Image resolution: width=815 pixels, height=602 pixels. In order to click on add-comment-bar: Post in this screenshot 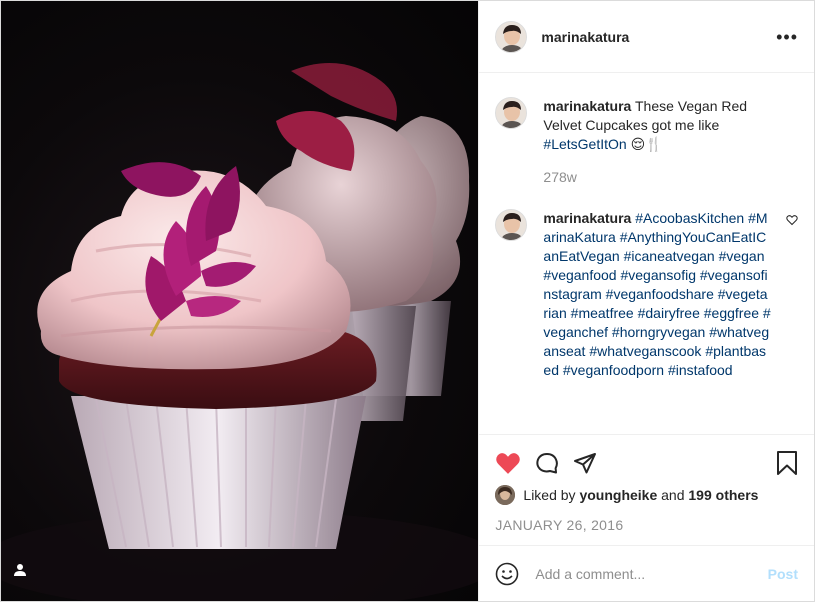, I will do `click(646, 573)`.